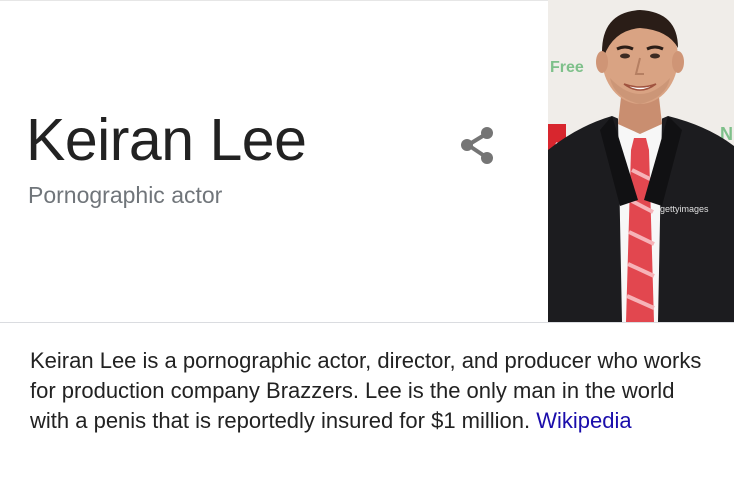 Image resolution: width=734 pixels, height=490 pixels. I want to click on section-divider, so click(367, 322).